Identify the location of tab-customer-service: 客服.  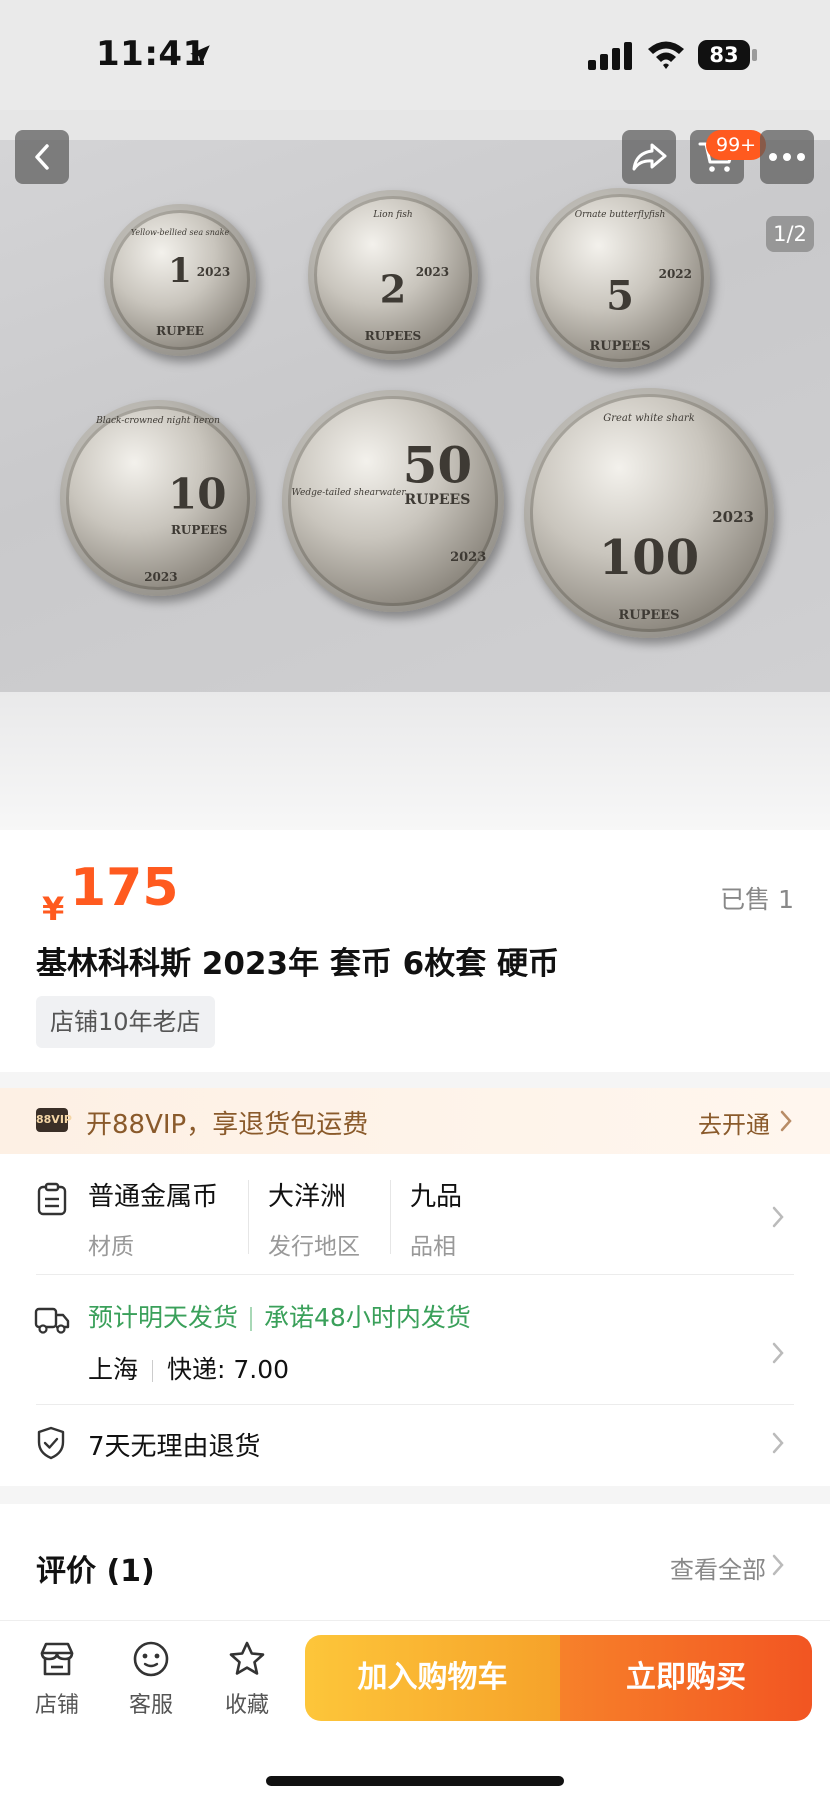
(151, 1679).